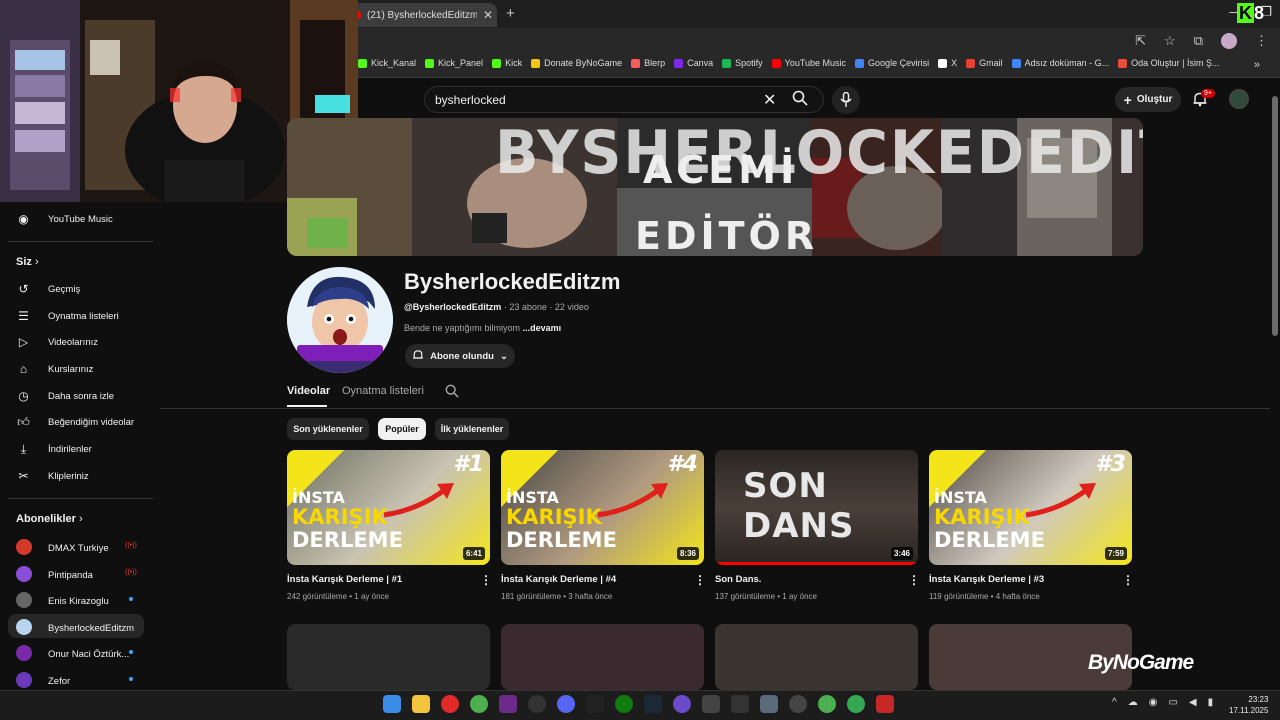 The width and height of the screenshot is (1280, 720). What do you see at coordinates (1148, 99) in the screenshot?
I see `create-button: + Oluştur` at bounding box center [1148, 99].